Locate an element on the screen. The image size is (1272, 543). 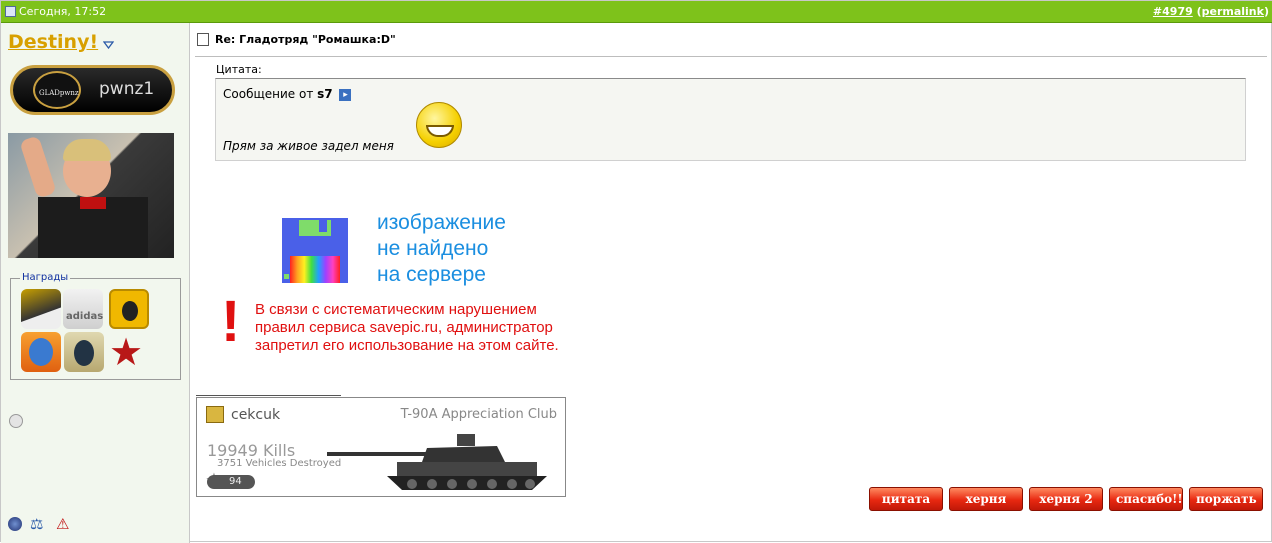
signature-level: 94 is located at coordinates (231, 482).